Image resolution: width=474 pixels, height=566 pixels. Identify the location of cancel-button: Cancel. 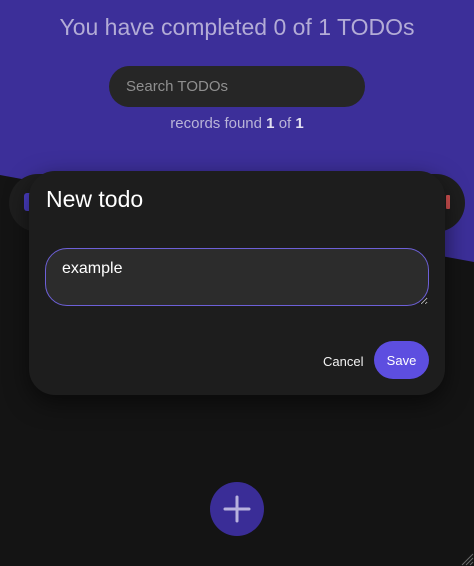
(343, 361).